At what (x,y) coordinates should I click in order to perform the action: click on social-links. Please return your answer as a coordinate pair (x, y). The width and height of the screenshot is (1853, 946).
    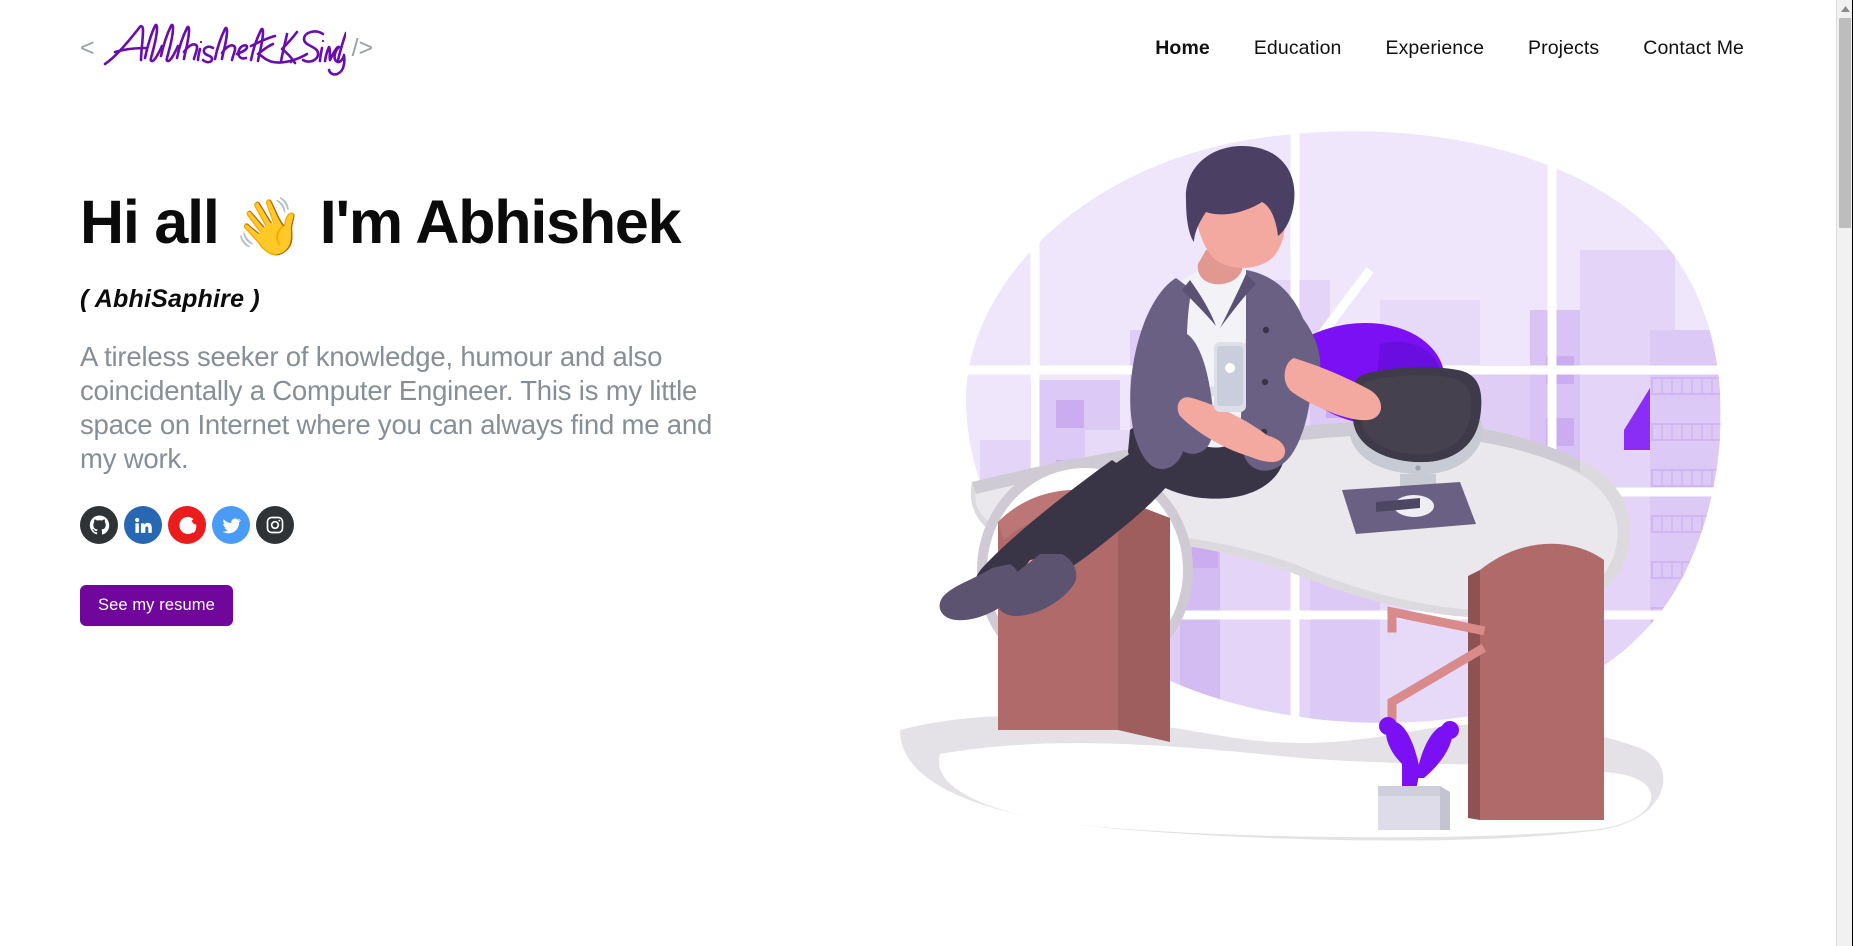
    Looking at the image, I should click on (430, 525).